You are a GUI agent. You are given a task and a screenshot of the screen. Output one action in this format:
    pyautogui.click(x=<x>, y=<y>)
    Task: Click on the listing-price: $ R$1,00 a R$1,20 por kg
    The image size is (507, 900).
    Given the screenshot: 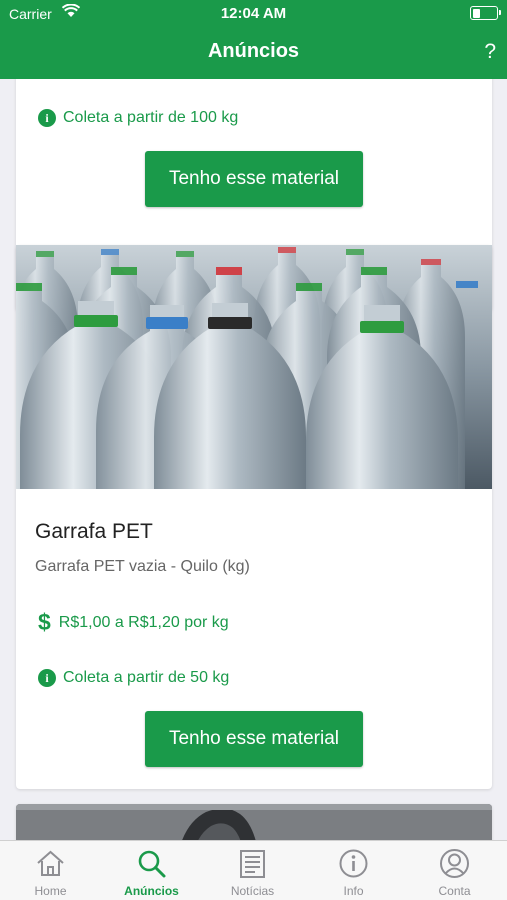 What is the action you would take?
    pyautogui.click(x=133, y=622)
    